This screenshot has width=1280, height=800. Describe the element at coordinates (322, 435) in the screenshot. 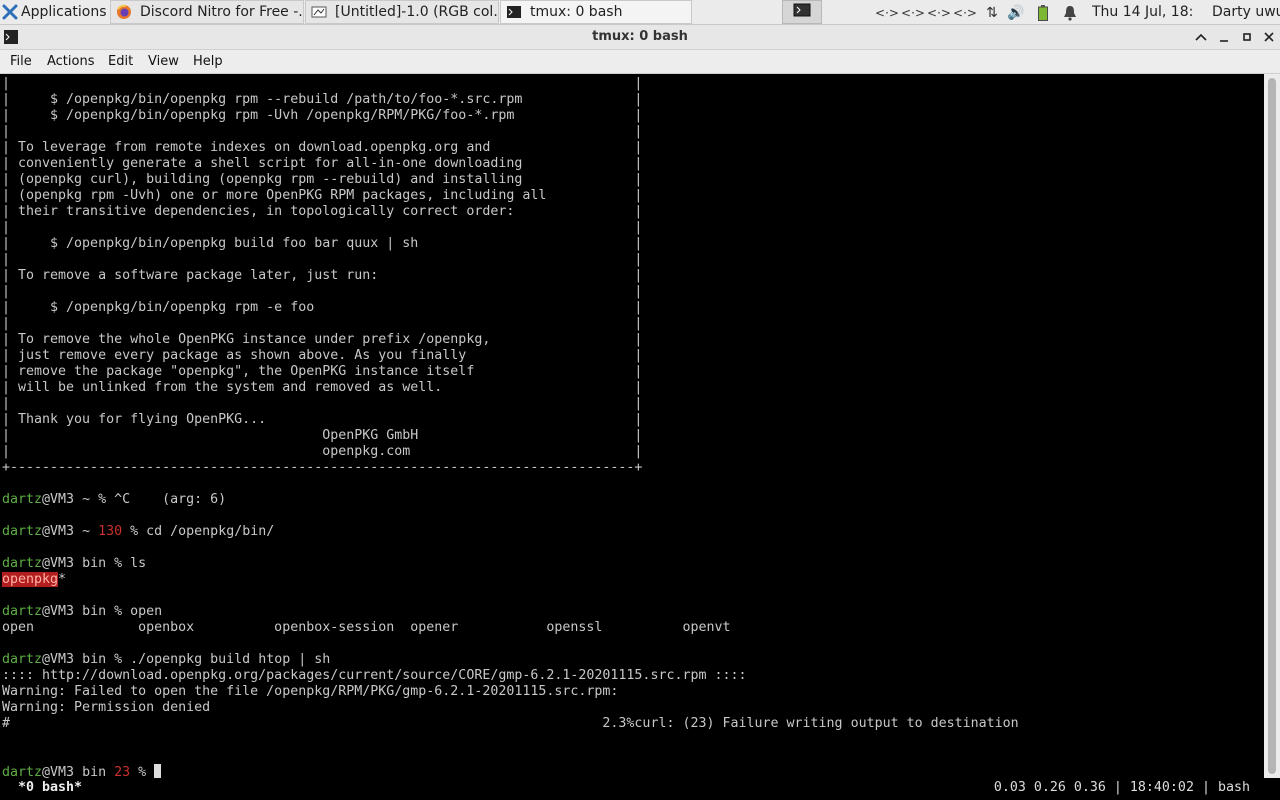

I see `terminal-line: | OpenPKG GmbH |` at that location.